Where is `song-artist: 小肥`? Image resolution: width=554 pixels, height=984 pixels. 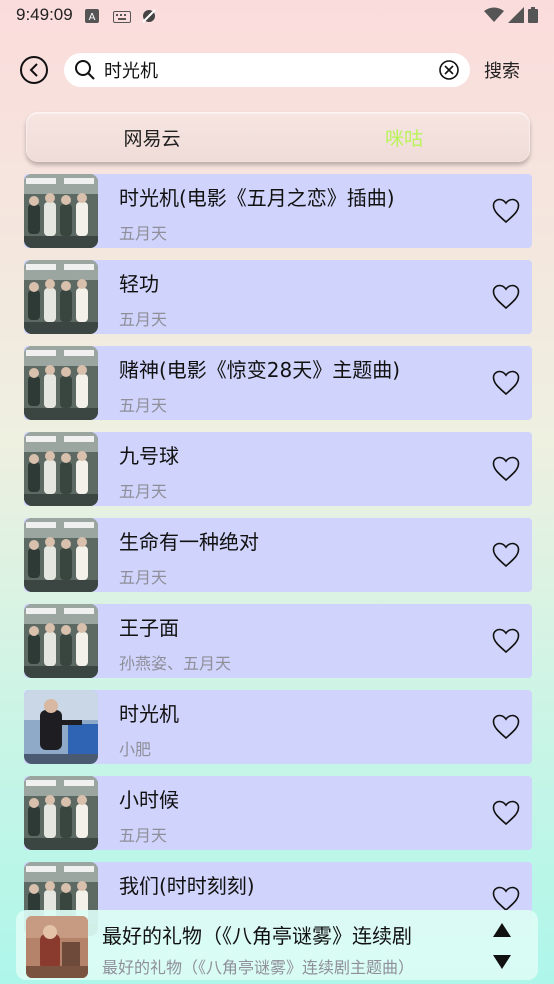 song-artist: 小肥 is located at coordinates (135, 749).